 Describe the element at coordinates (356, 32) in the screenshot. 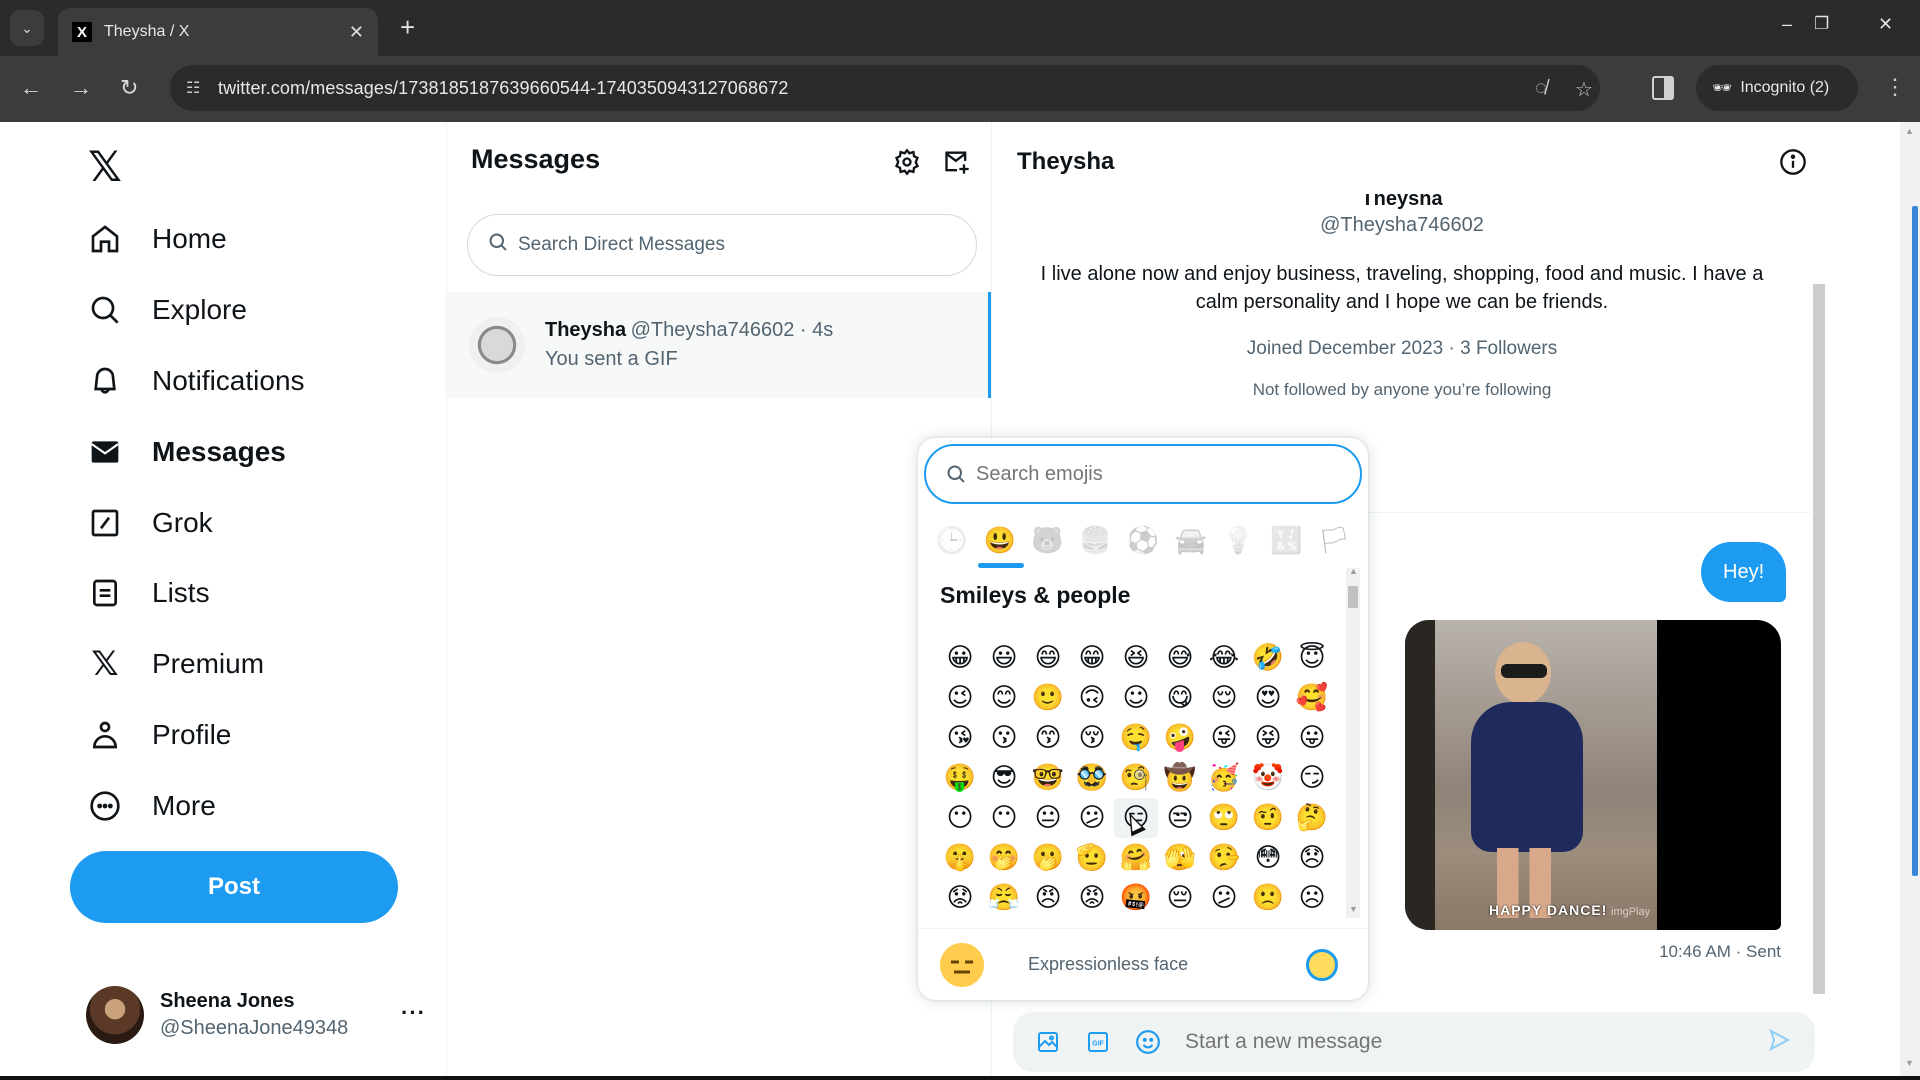

I see `tab-close-icon: ✕` at that location.